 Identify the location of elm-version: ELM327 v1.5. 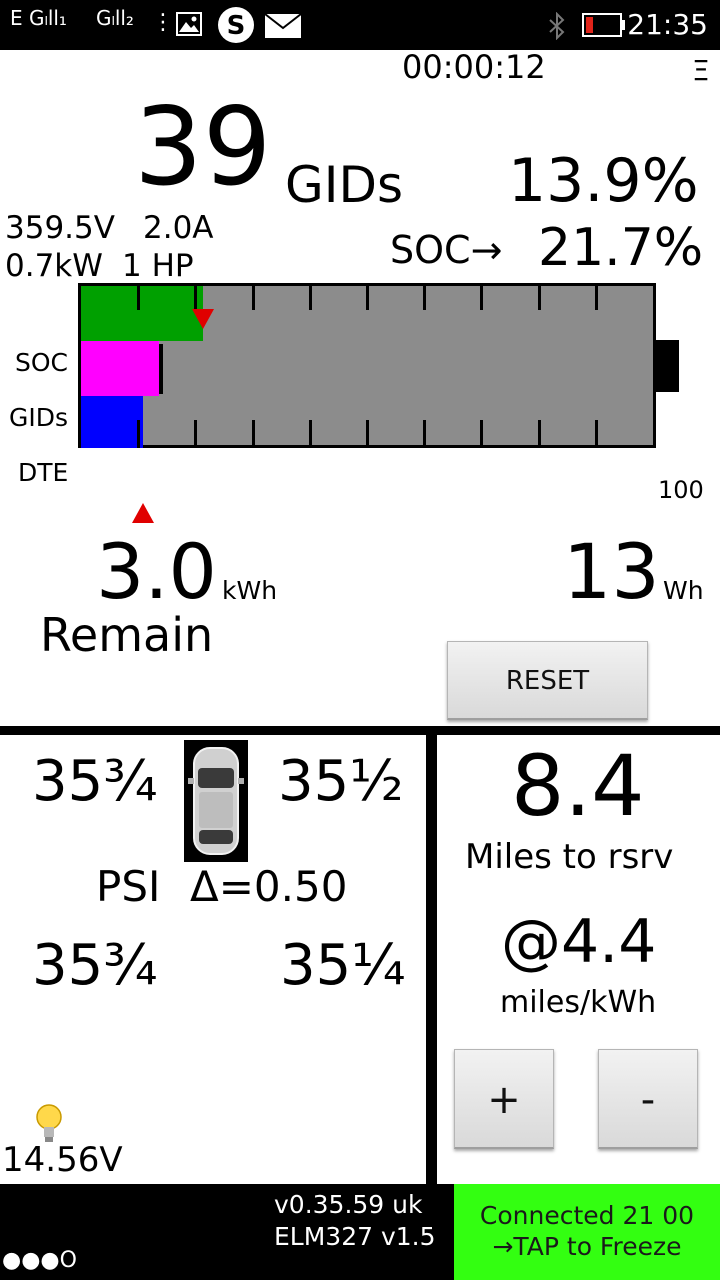
(355, 1236).